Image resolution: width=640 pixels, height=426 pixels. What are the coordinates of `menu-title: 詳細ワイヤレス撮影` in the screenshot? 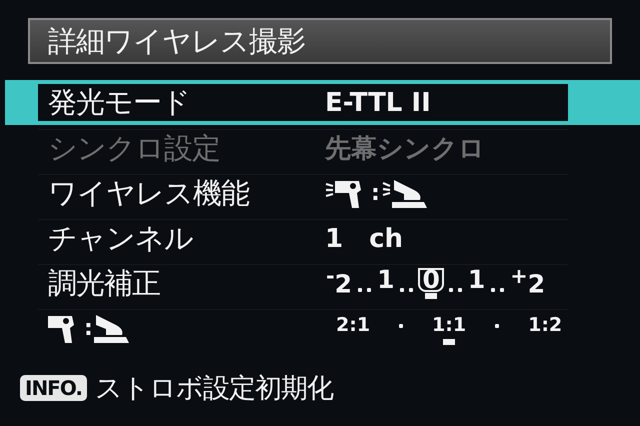 It's located at (320, 41).